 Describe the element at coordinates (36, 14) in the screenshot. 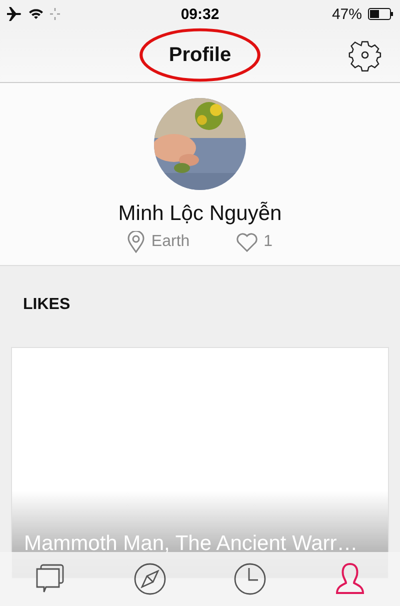

I see `wifi-icon` at that location.